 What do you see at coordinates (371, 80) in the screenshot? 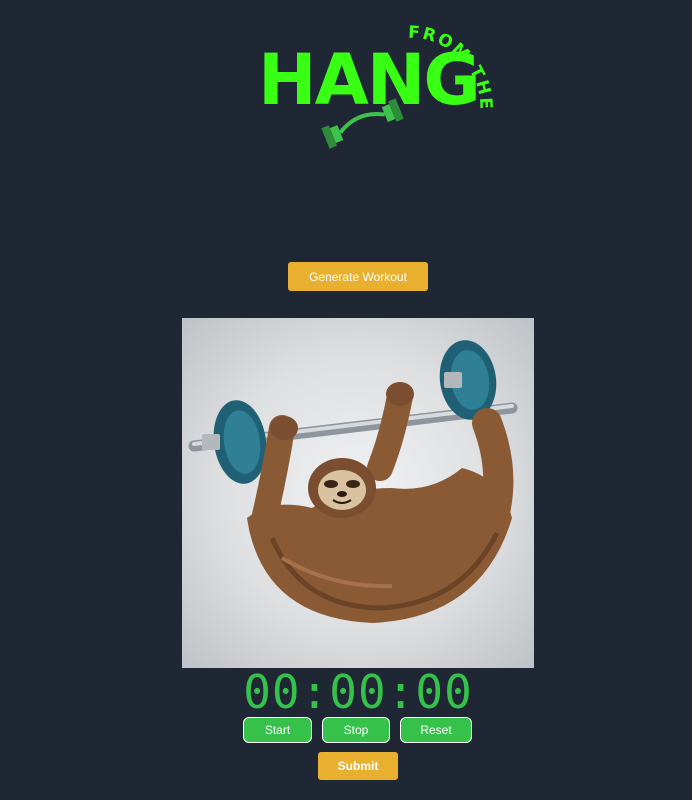
I see `logo-graphic: HANG FROM THE BAR` at bounding box center [371, 80].